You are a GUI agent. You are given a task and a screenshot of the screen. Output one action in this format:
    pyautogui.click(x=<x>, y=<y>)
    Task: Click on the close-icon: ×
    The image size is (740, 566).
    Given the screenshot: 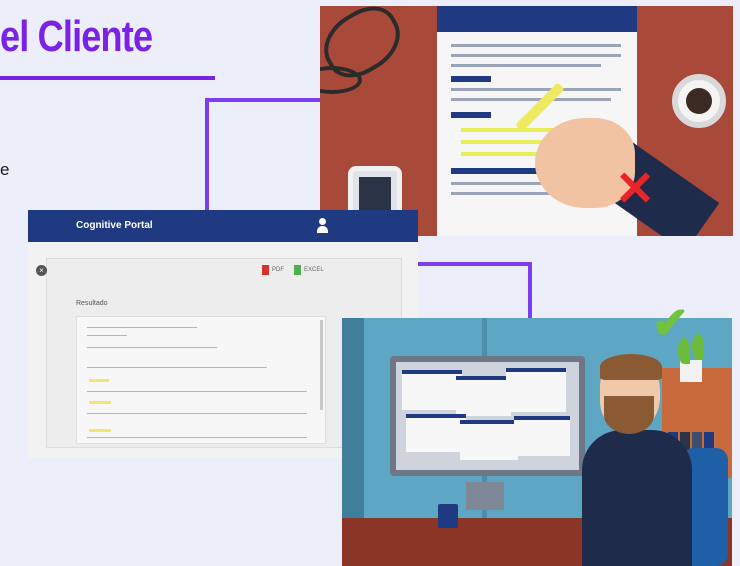 What is the action you would take?
    pyautogui.click(x=41, y=270)
    